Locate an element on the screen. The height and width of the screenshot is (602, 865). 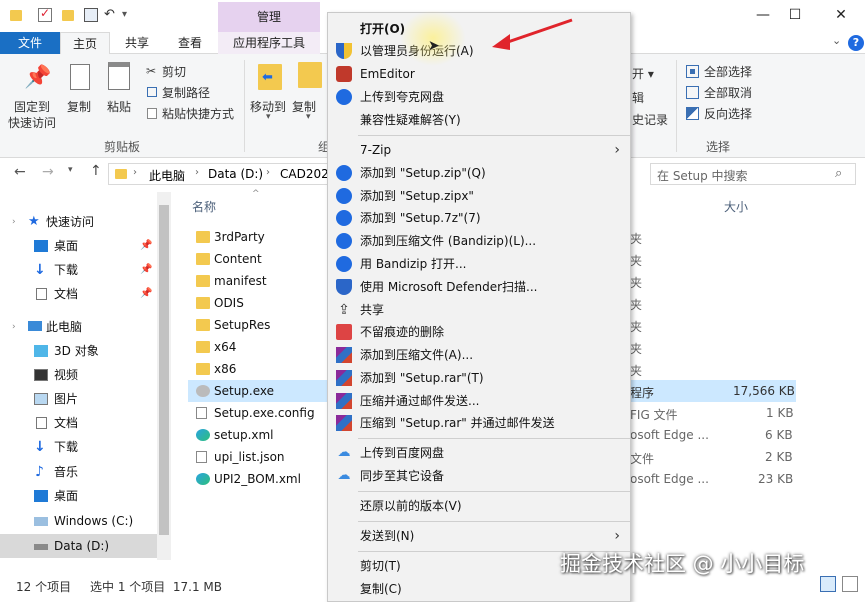
nav-item-desktop: 桌面 📌 is located at coordinates (79, 246).